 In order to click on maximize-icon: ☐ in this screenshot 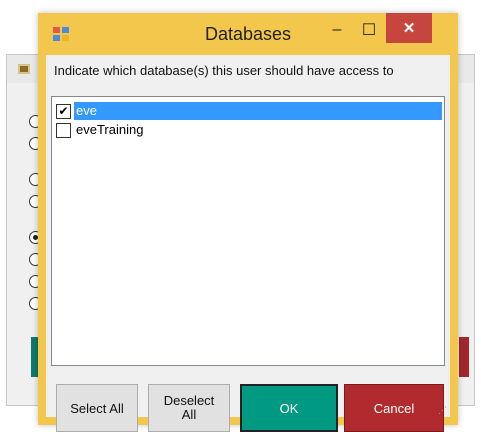, I will do `click(369, 30)`.